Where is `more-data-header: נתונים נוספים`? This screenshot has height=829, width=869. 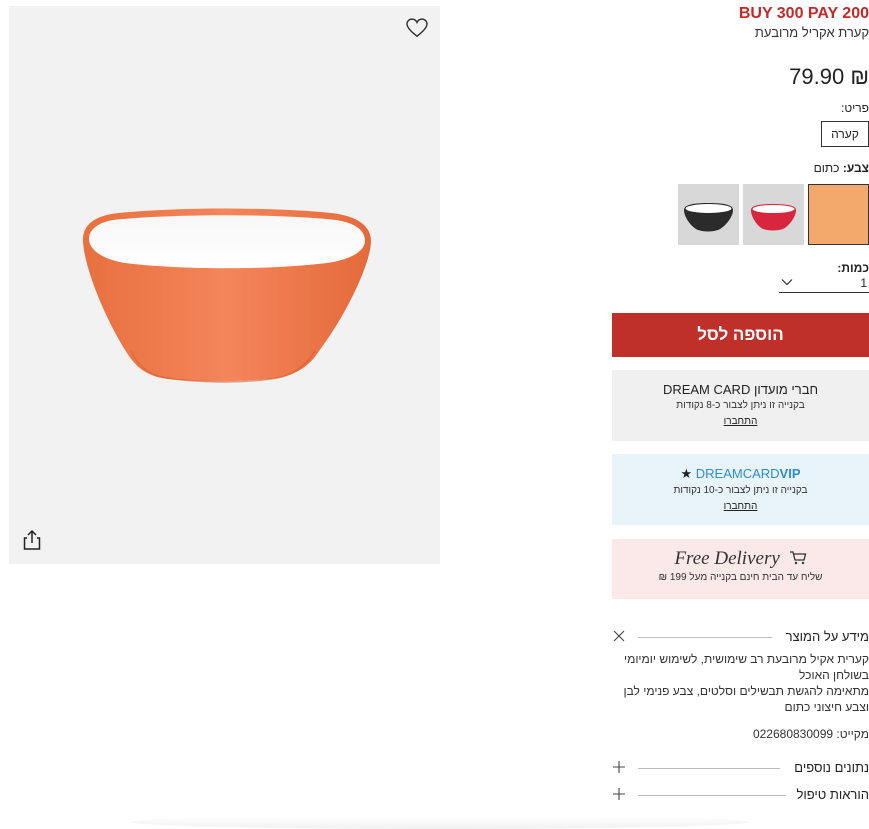
more-data-header: נתונים נוספים is located at coordinates (740, 769).